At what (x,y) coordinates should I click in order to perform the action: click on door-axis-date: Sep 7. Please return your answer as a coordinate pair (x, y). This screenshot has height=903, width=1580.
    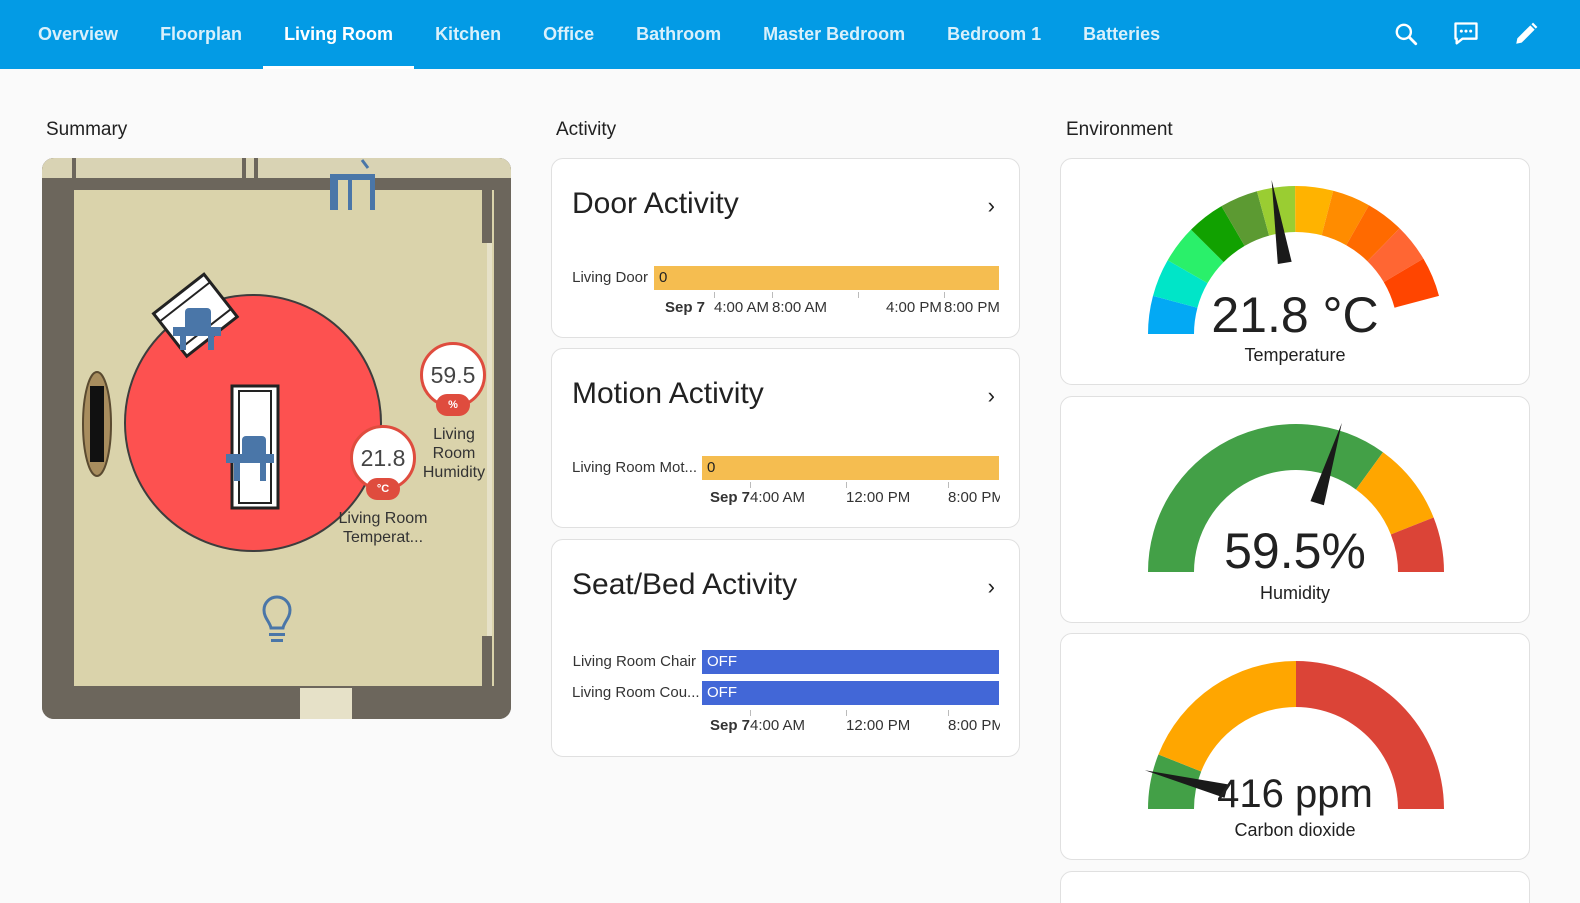
    Looking at the image, I should click on (685, 307).